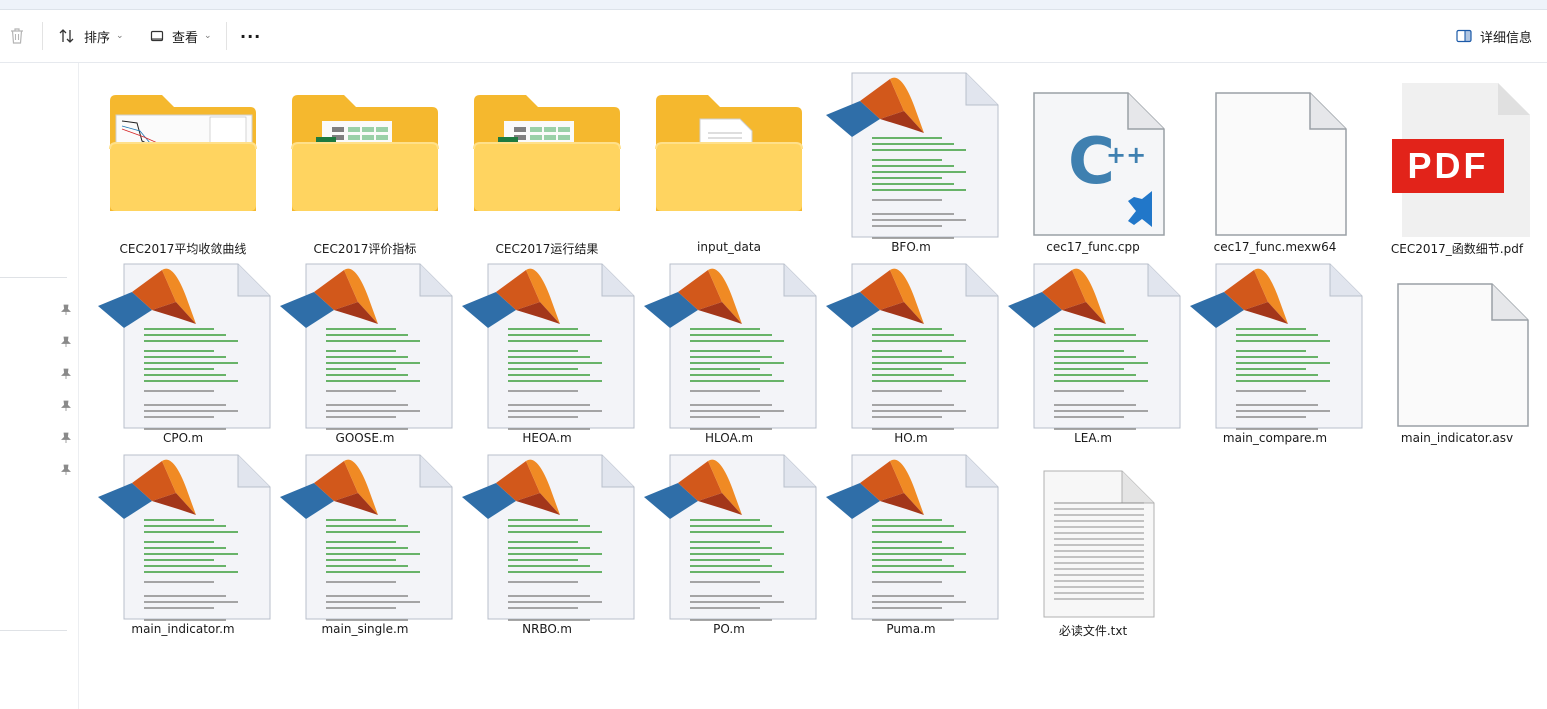 The height and width of the screenshot is (709, 1547). What do you see at coordinates (1275, 247) in the screenshot?
I see `file-name-label: cec17_func.mexw64` at bounding box center [1275, 247].